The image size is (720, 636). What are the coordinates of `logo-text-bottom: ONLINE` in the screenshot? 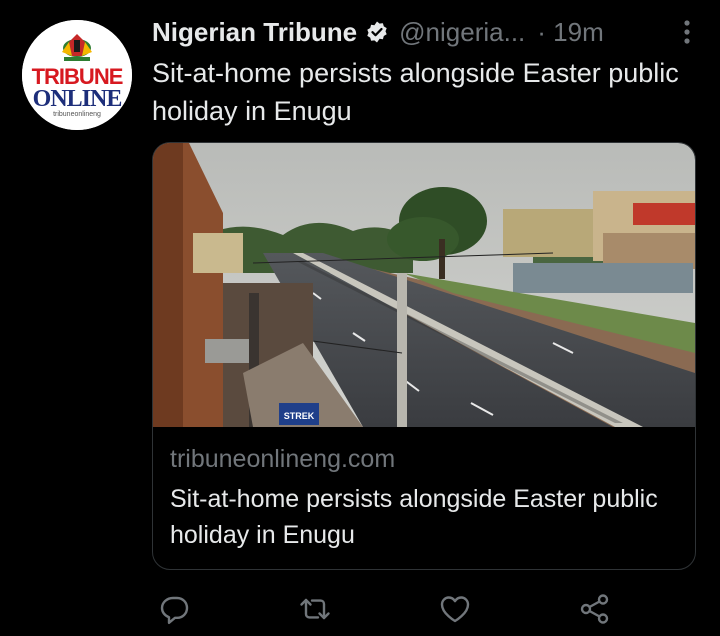 It's located at (77, 99).